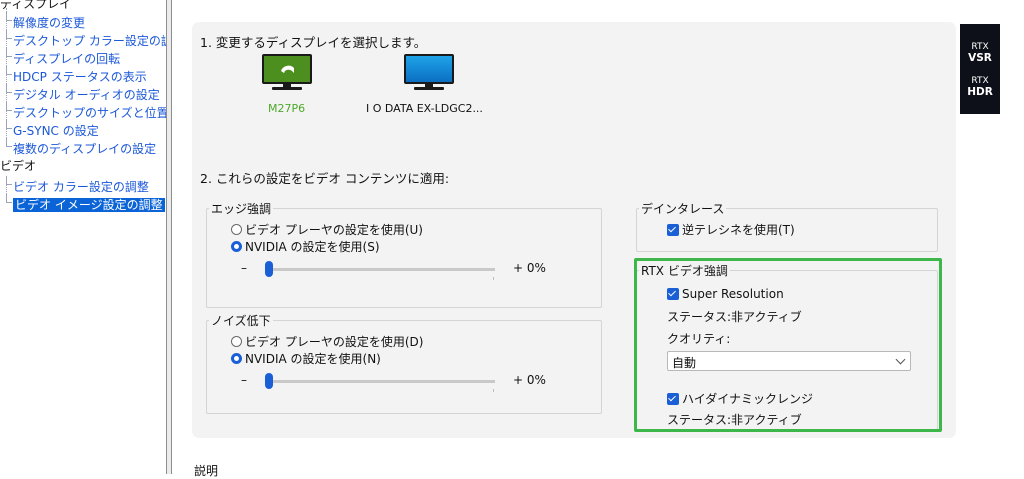  Describe the element at coordinates (406, 269) in the screenshot. I see `edge-slider: – + 0%` at that location.